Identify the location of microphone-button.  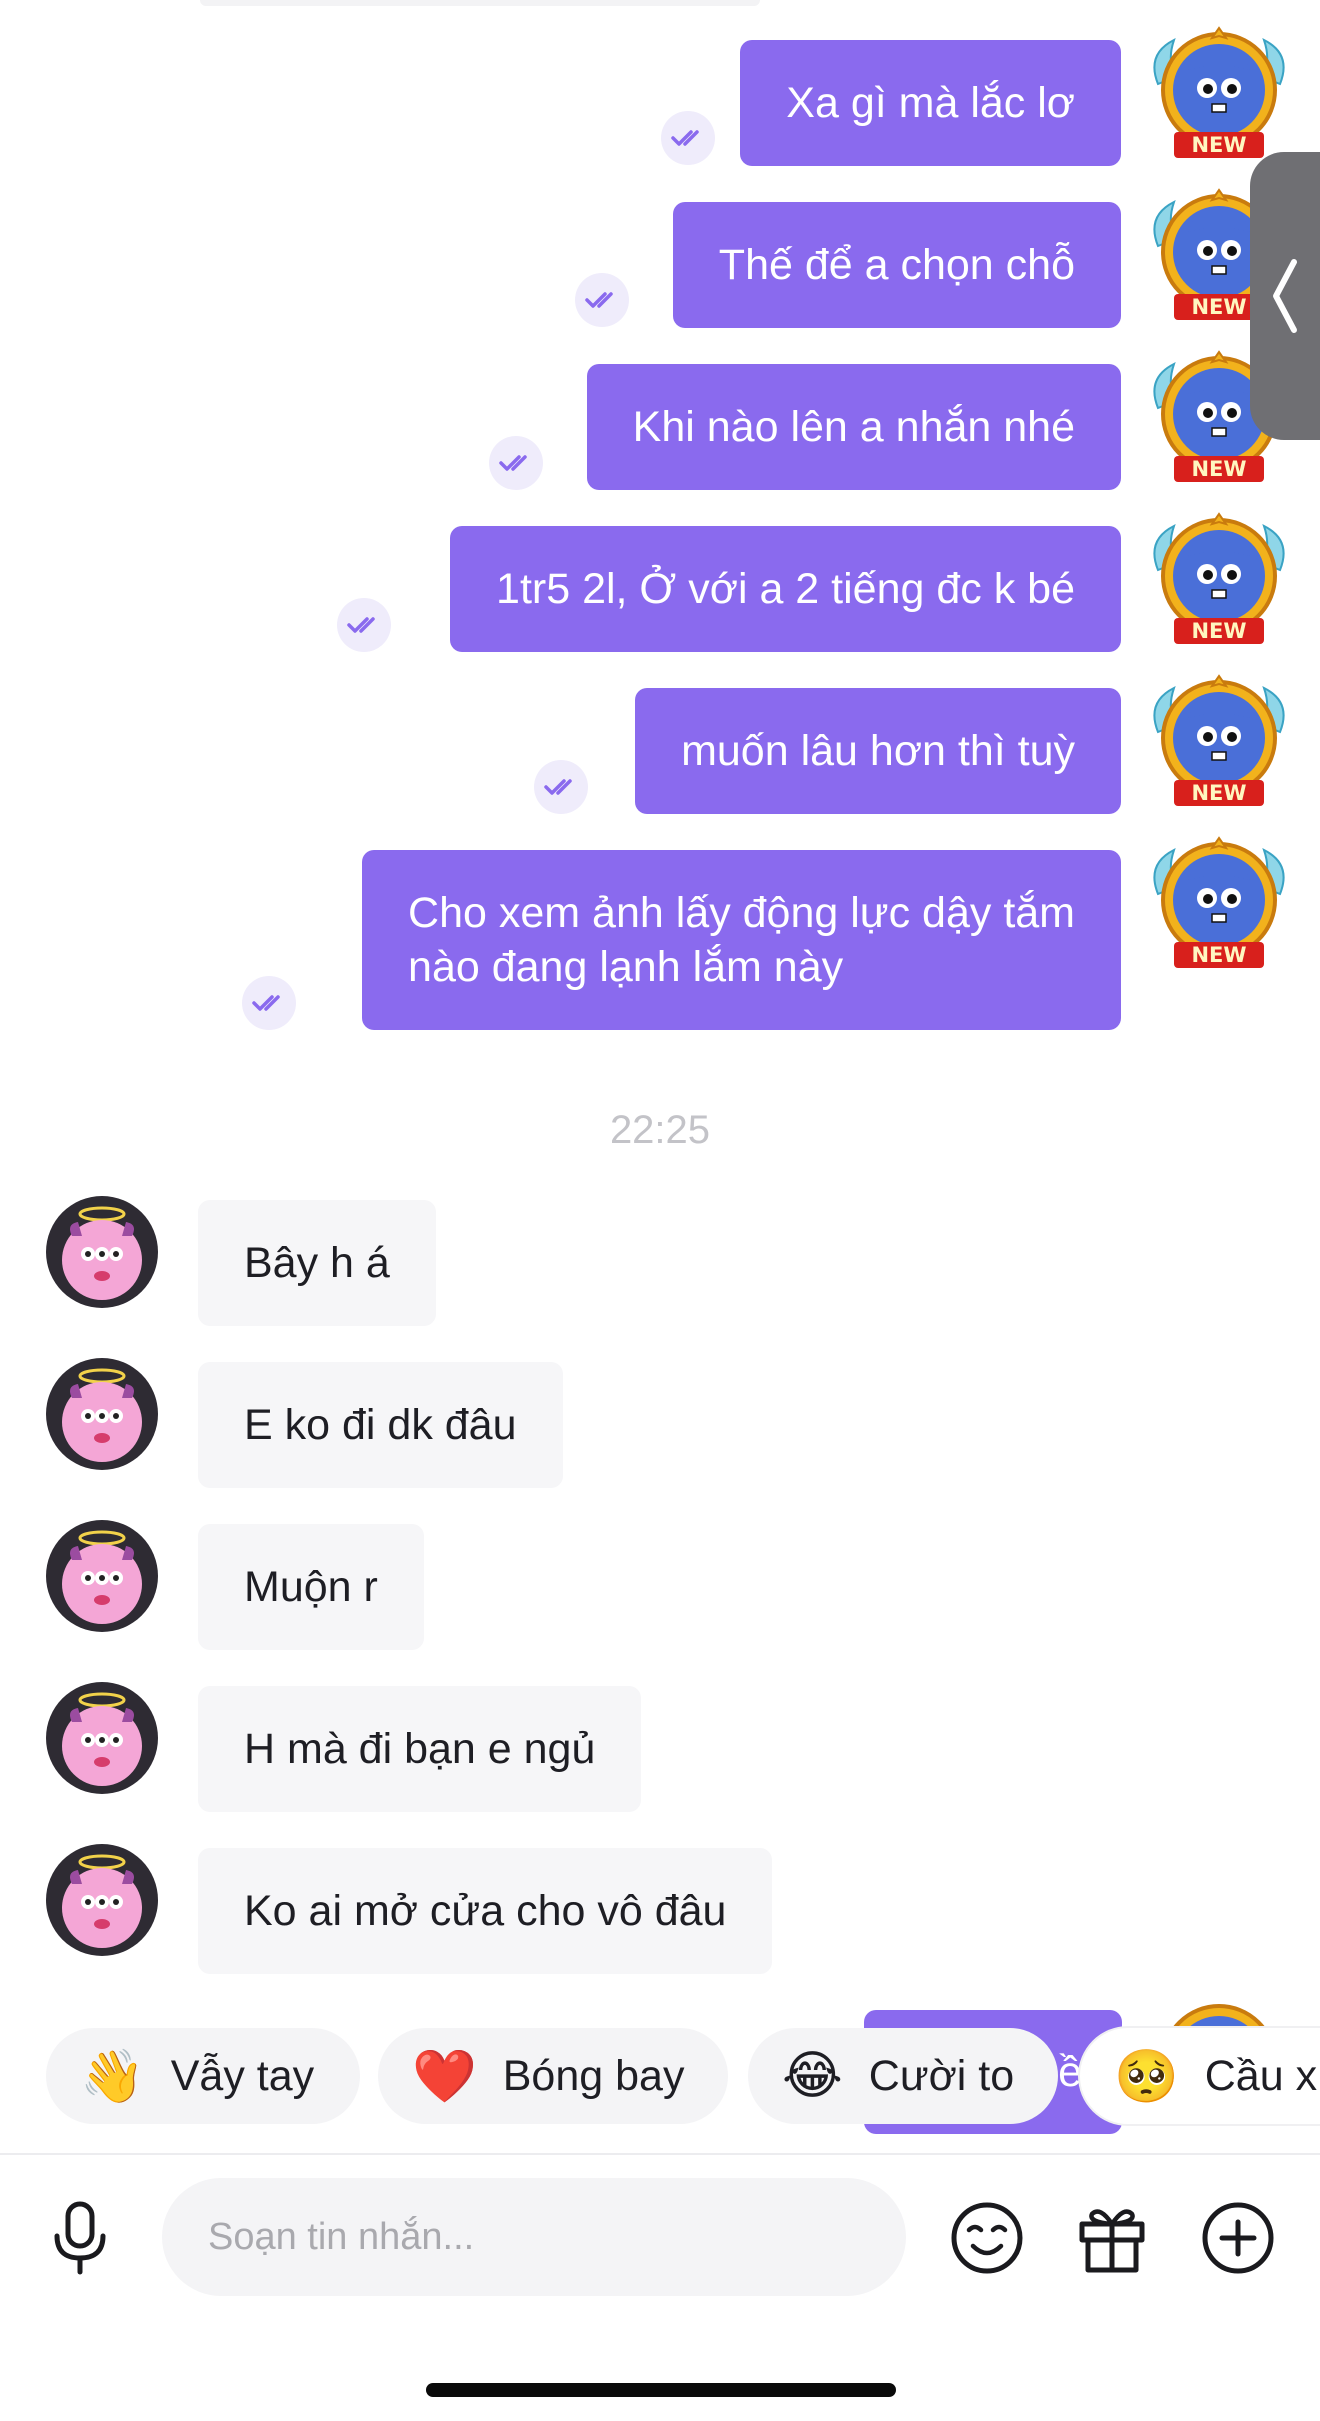
(80, 2238).